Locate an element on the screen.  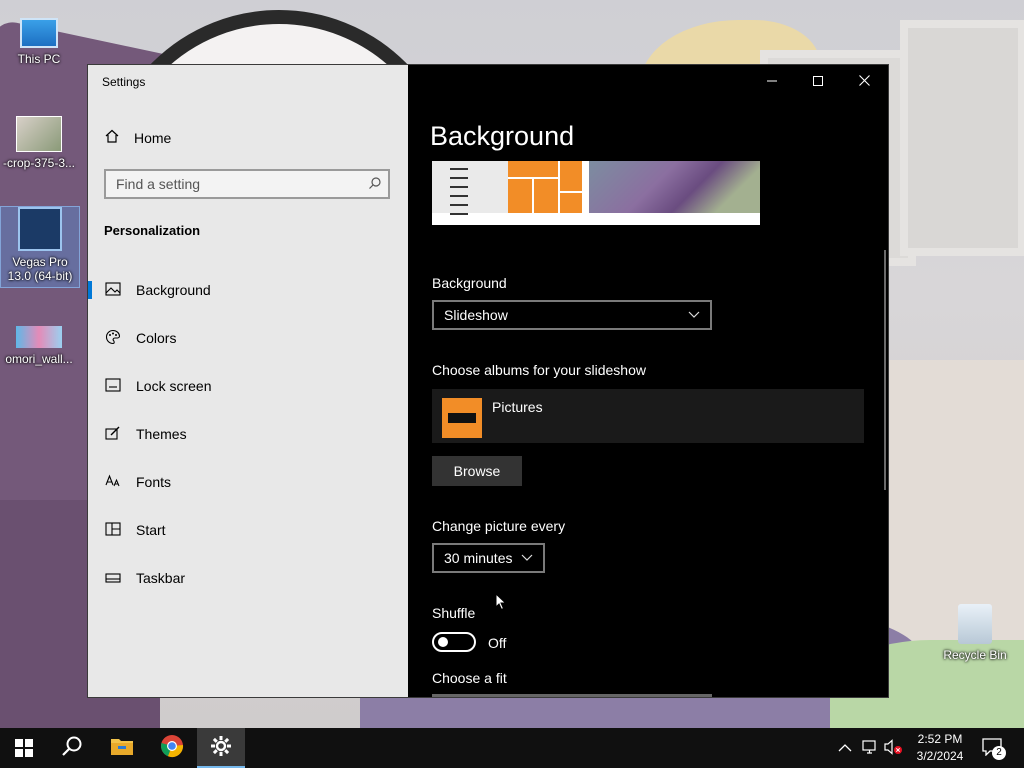
themes-icon is located at coordinates (113, 434).